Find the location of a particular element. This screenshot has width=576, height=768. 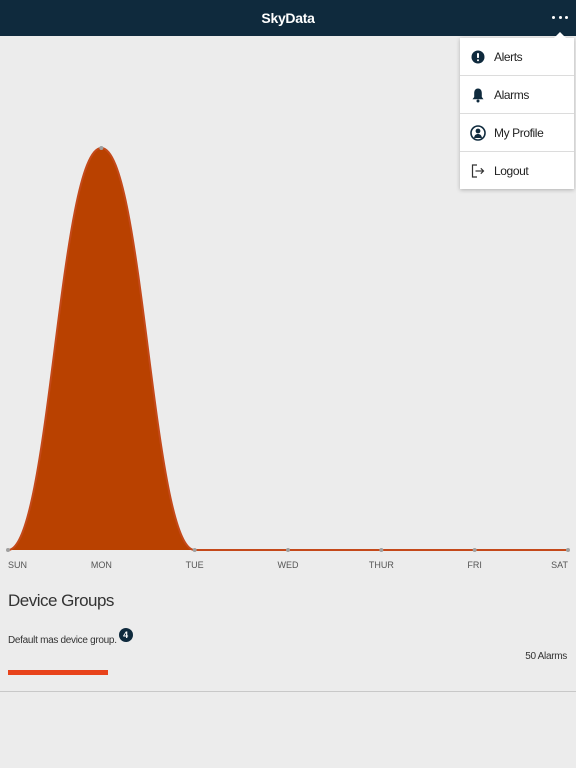

x-tick-label: WED is located at coordinates (288, 565).